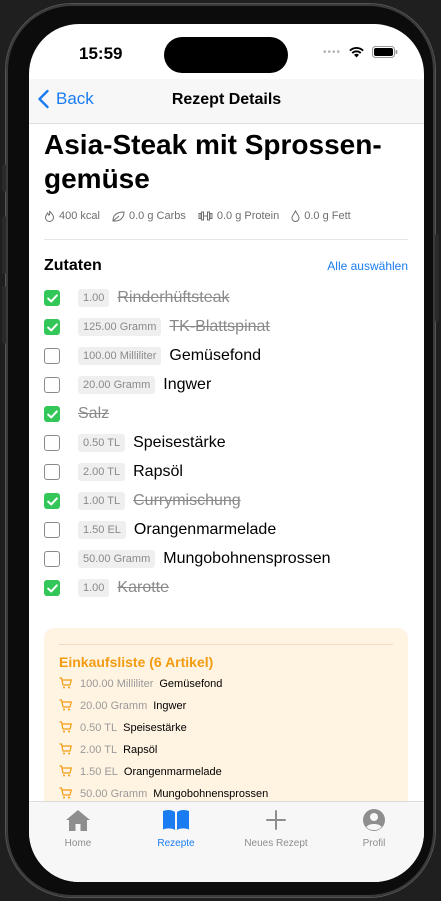  Describe the element at coordinates (142, 501) in the screenshot. I see `ingredient-row: 1.00 TL Currymischung` at that location.